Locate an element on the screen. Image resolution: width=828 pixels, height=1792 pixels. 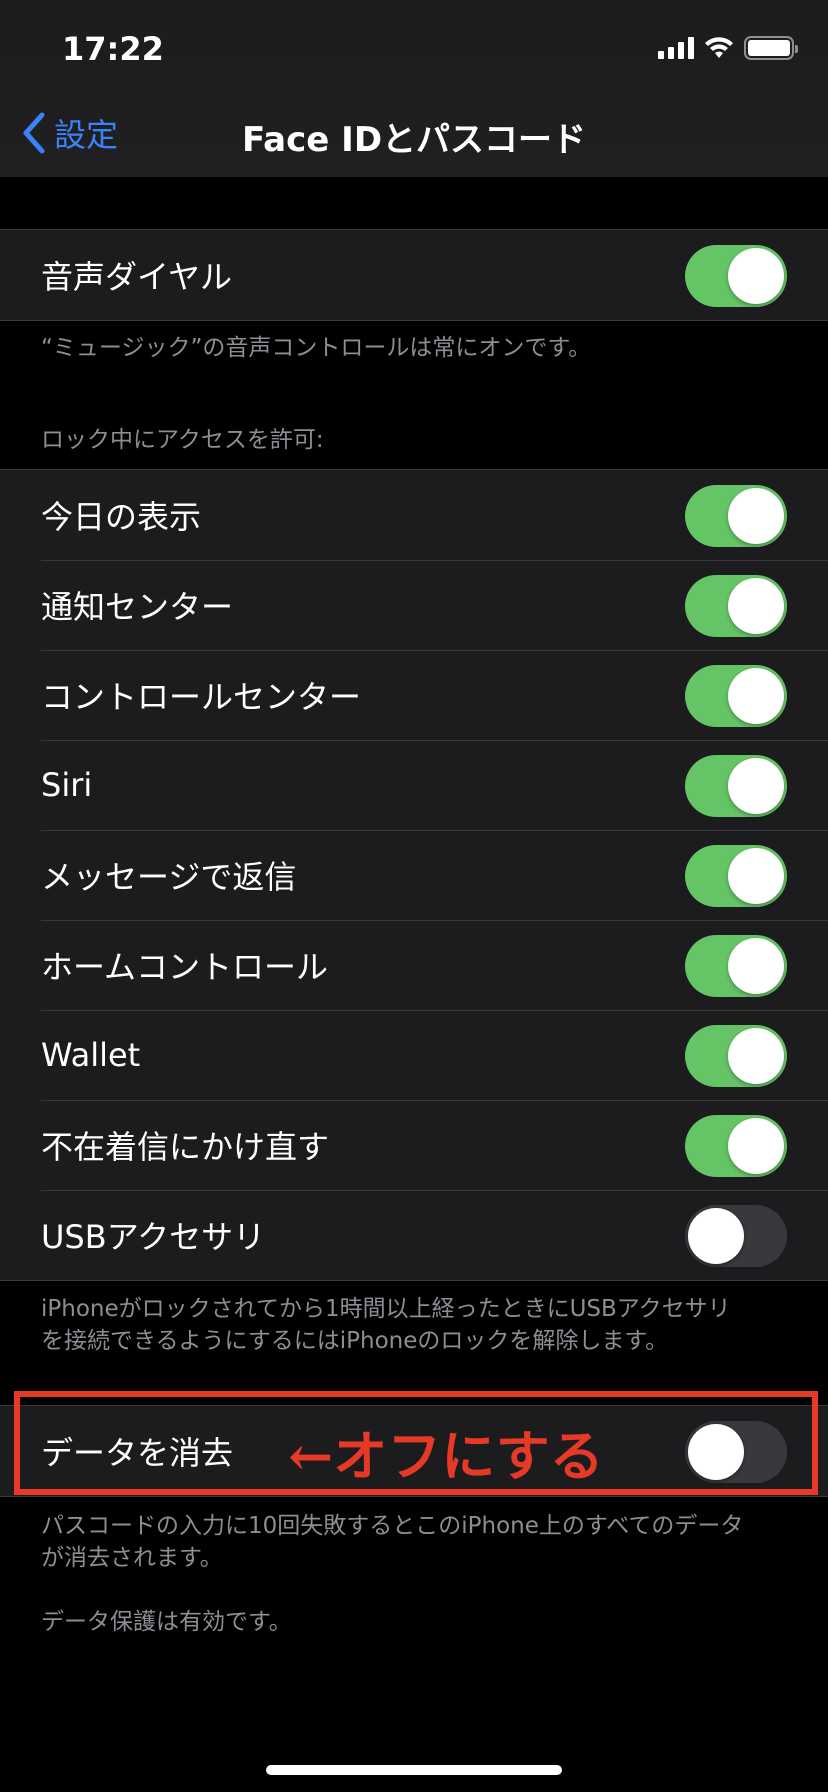
voice-dial-row: 音声ダイヤル is located at coordinates (414, 275).